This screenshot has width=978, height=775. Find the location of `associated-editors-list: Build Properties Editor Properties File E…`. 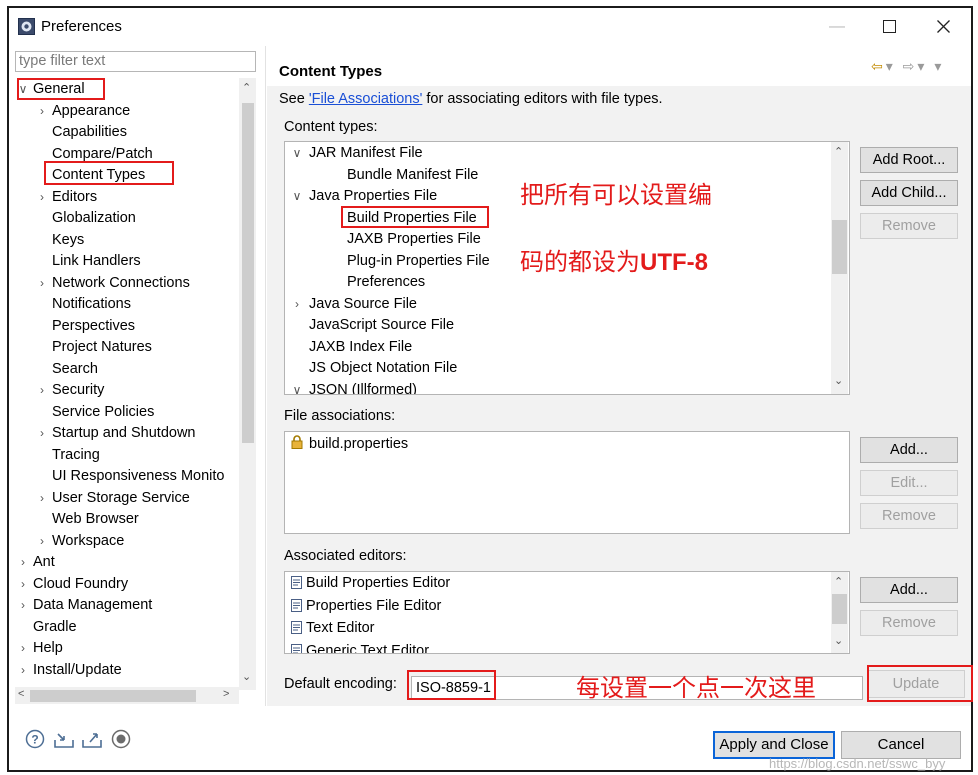

associated-editors-list: Build Properties Editor Properties File E… is located at coordinates (567, 612).